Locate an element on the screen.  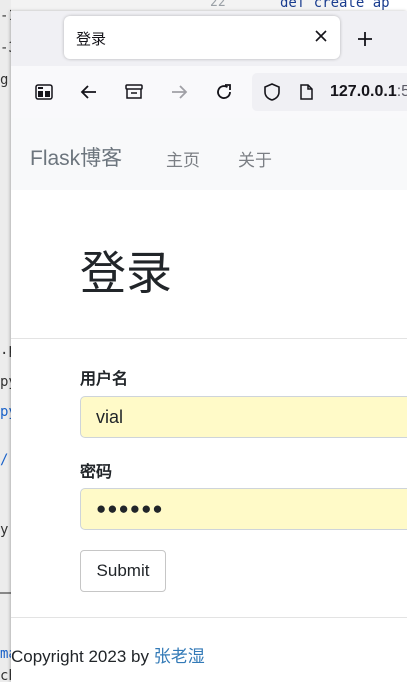
editor-file-fragment: -3 is located at coordinates (5, 48).